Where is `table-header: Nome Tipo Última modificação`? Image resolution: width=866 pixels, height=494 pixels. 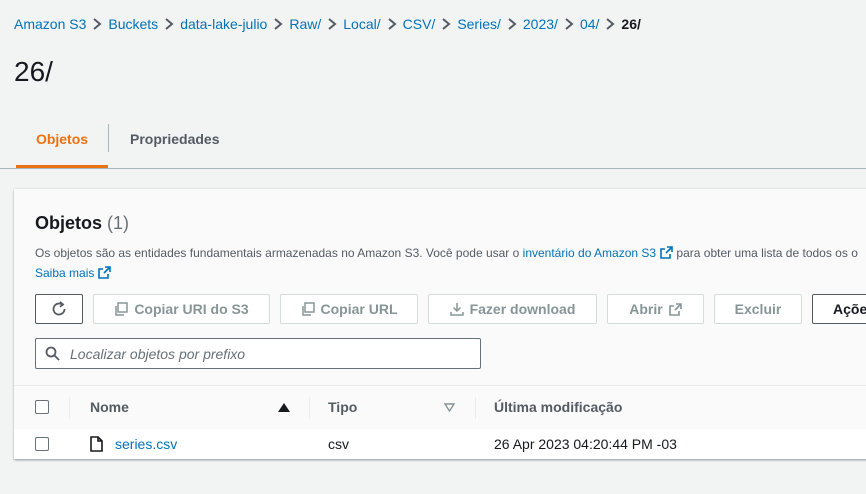
table-header: Nome Tipo Última modificação is located at coordinates (440, 407).